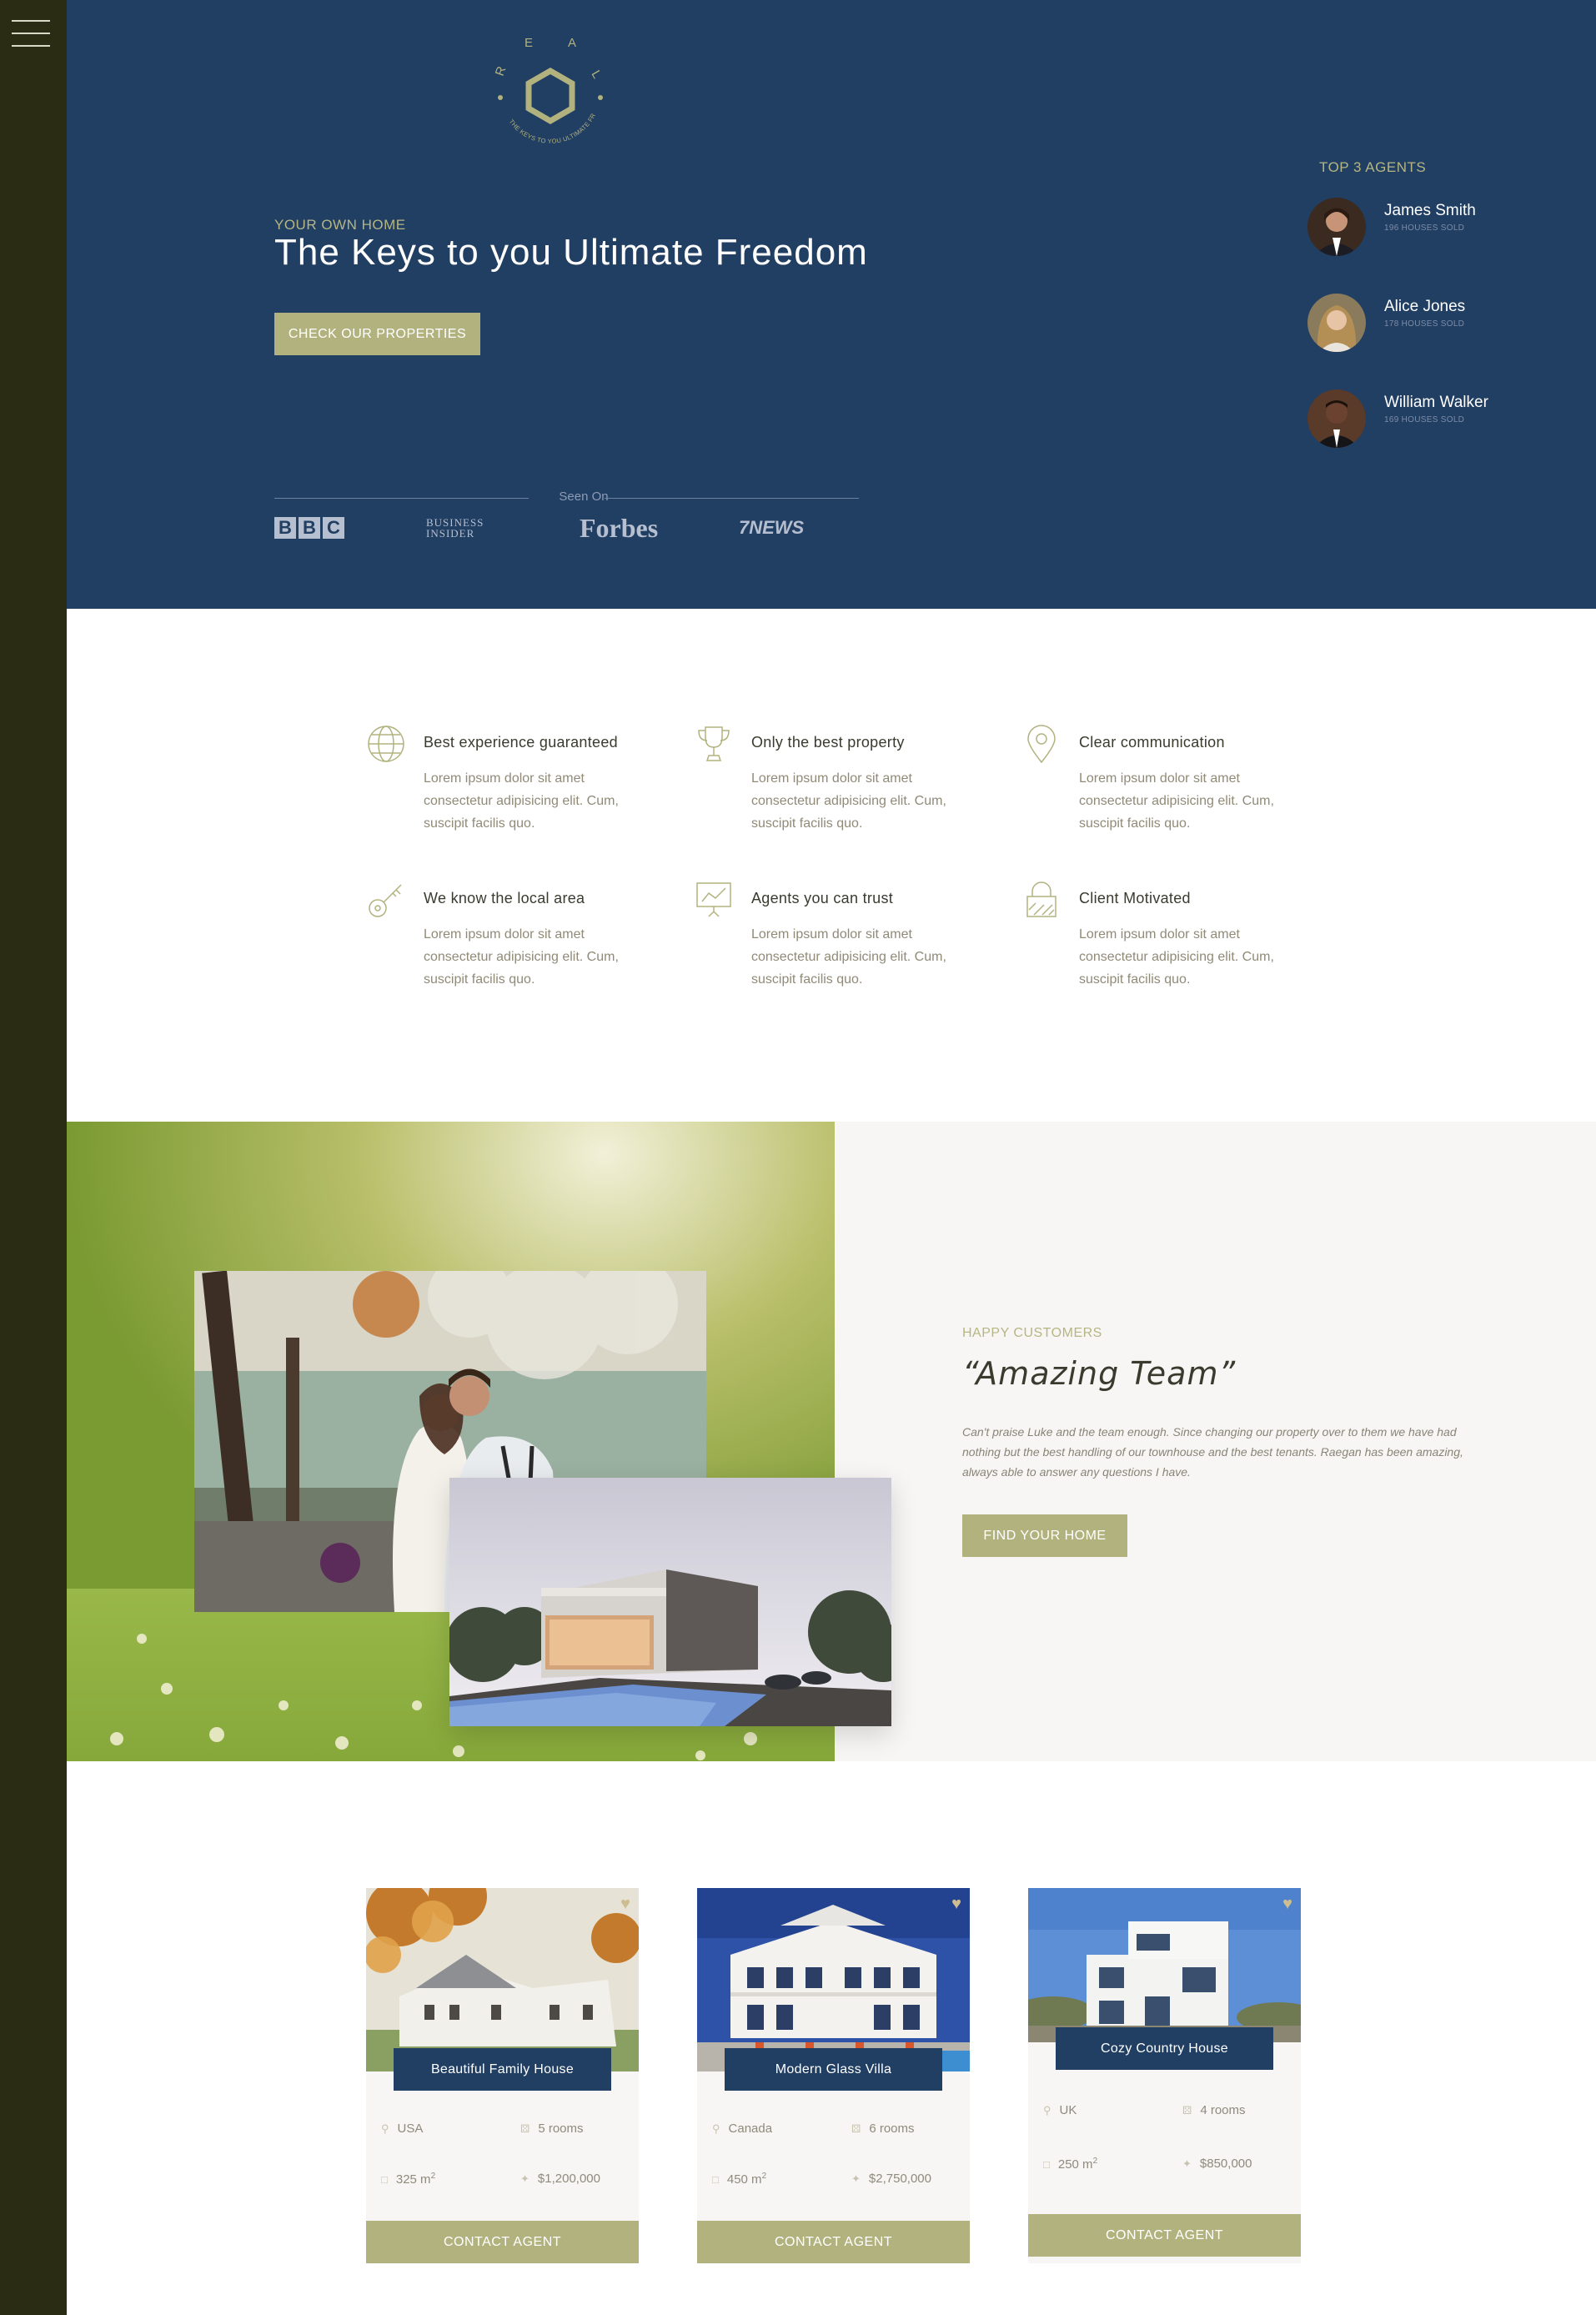  What do you see at coordinates (402, 498) in the screenshot?
I see `divider-left` at bounding box center [402, 498].